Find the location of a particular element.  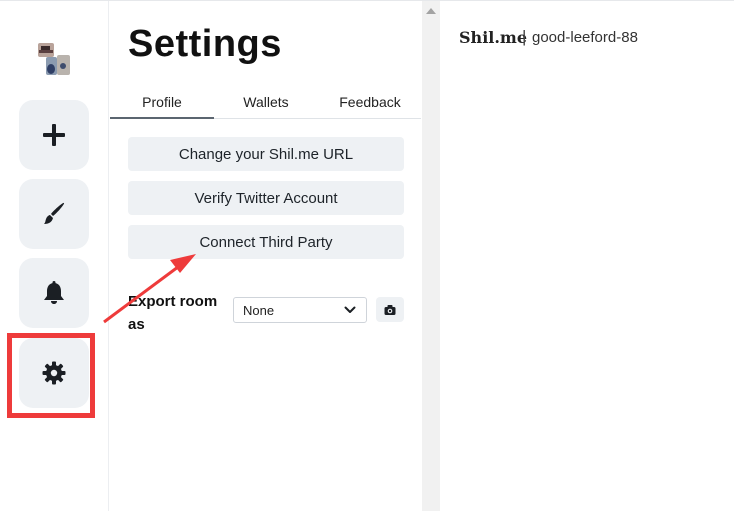

tab-feedback: Feedback is located at coordinates (370, 106).